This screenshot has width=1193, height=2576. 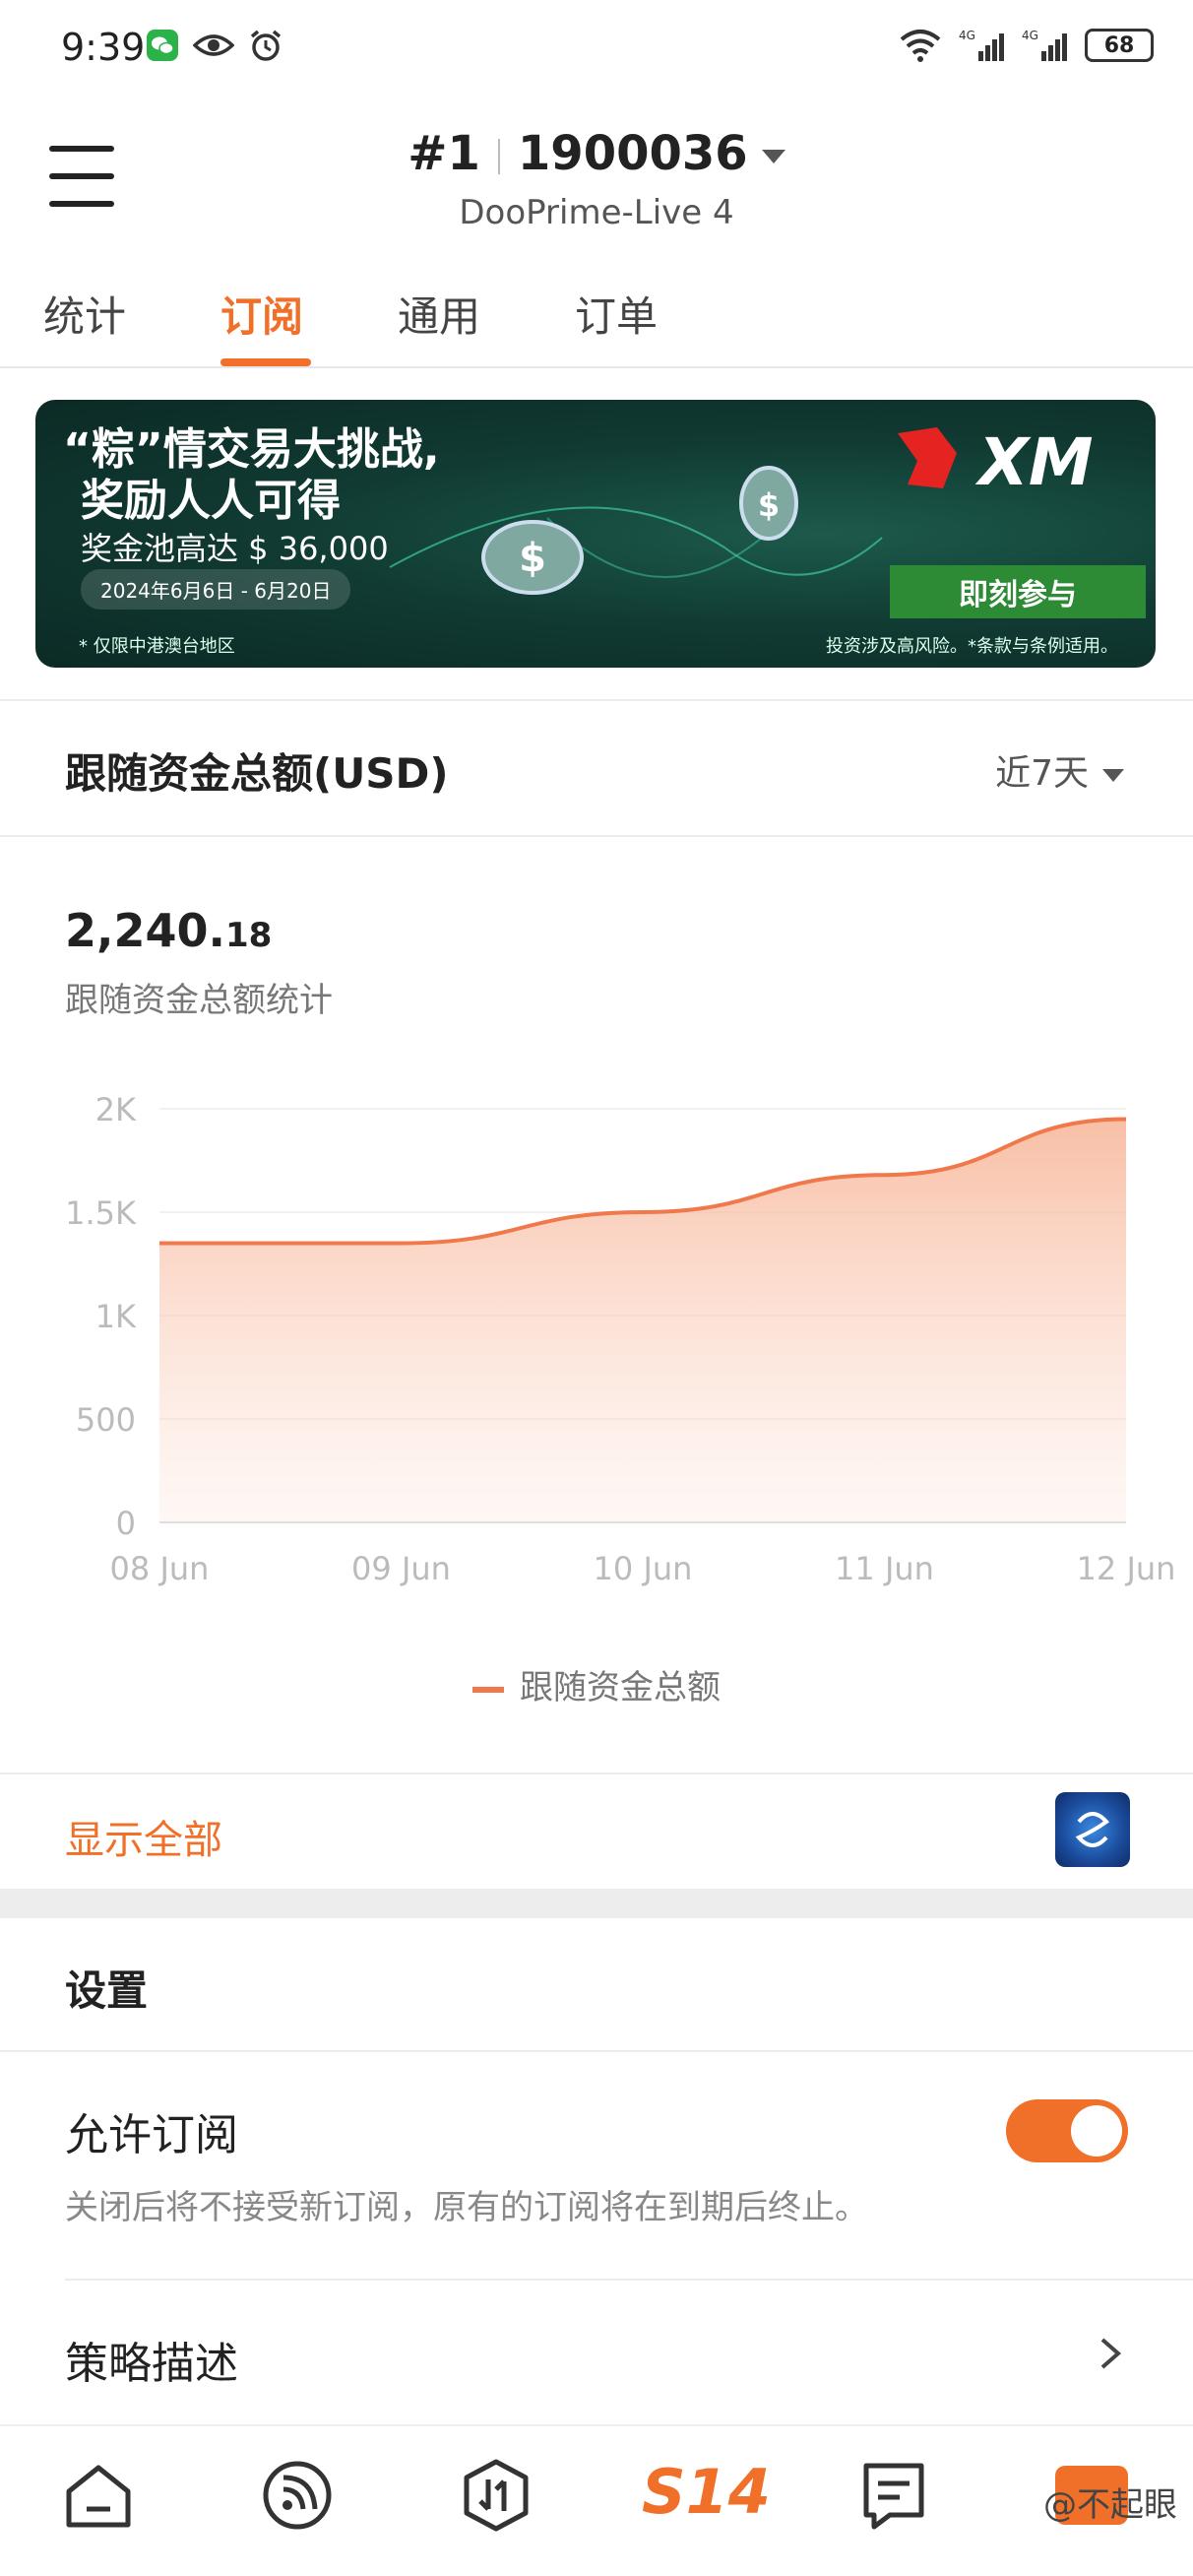 I want to click on bottom-navigation: S14 @不起眼, so click(x=596, y=2500).